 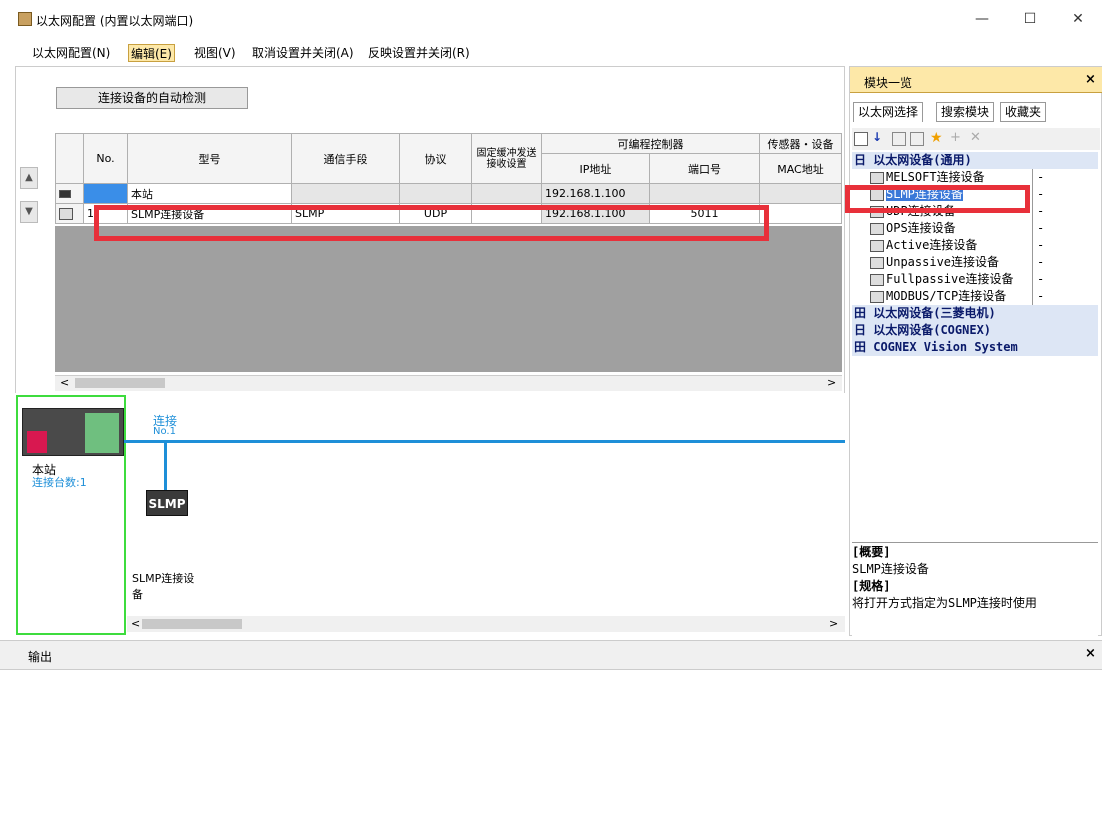 What do you see at coordinates (165, 467) in the screenshot?
I see `connection-line` at bounding box center [165, 467].